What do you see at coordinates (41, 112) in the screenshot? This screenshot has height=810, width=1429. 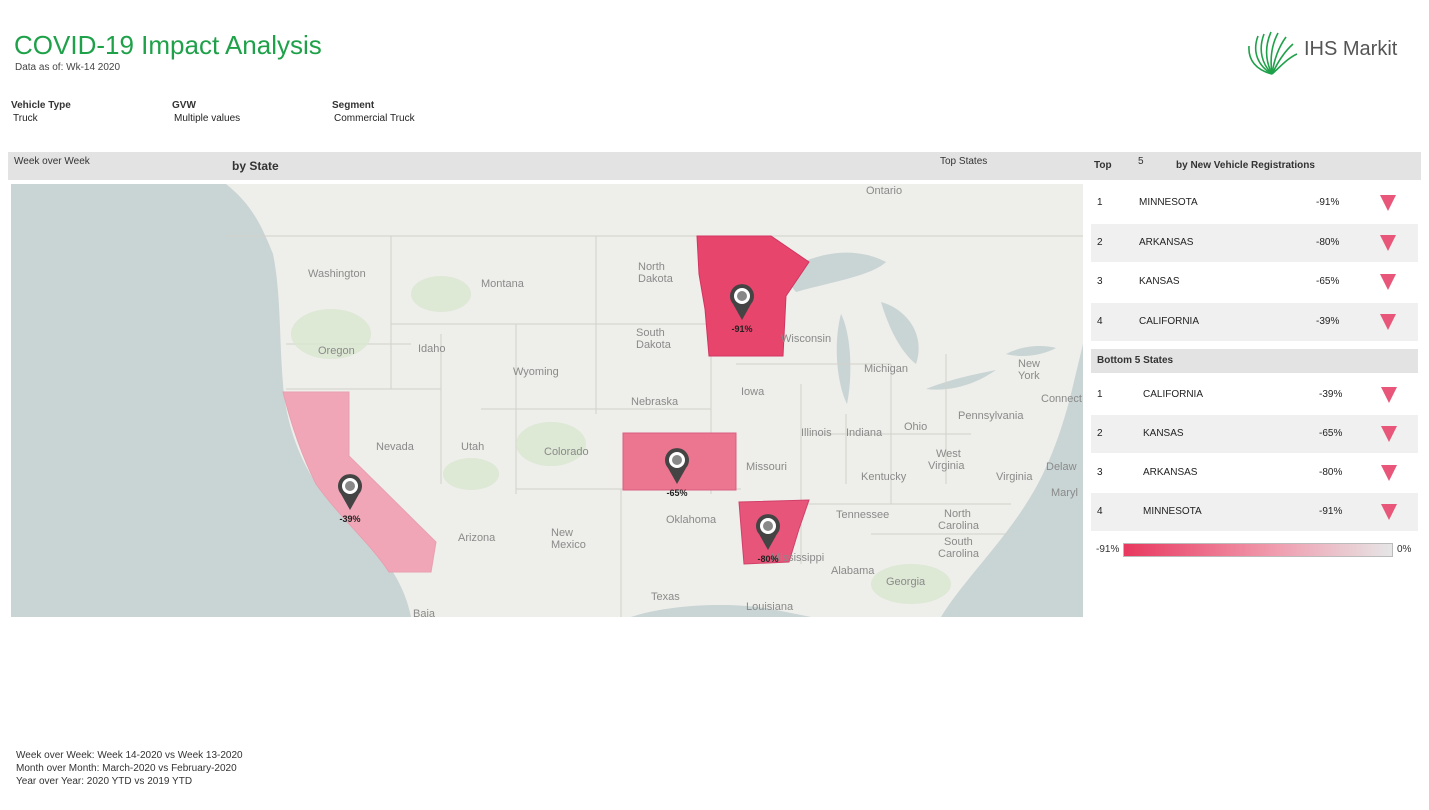 I see `filter-vehicle-type: Vehicle Type Truck` at bounding box center [41, 112].